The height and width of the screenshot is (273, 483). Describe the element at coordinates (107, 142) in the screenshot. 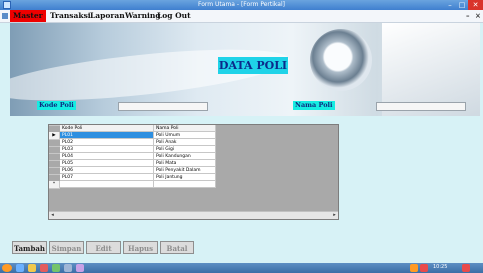

I see `cell-kode: PL02` at that location.